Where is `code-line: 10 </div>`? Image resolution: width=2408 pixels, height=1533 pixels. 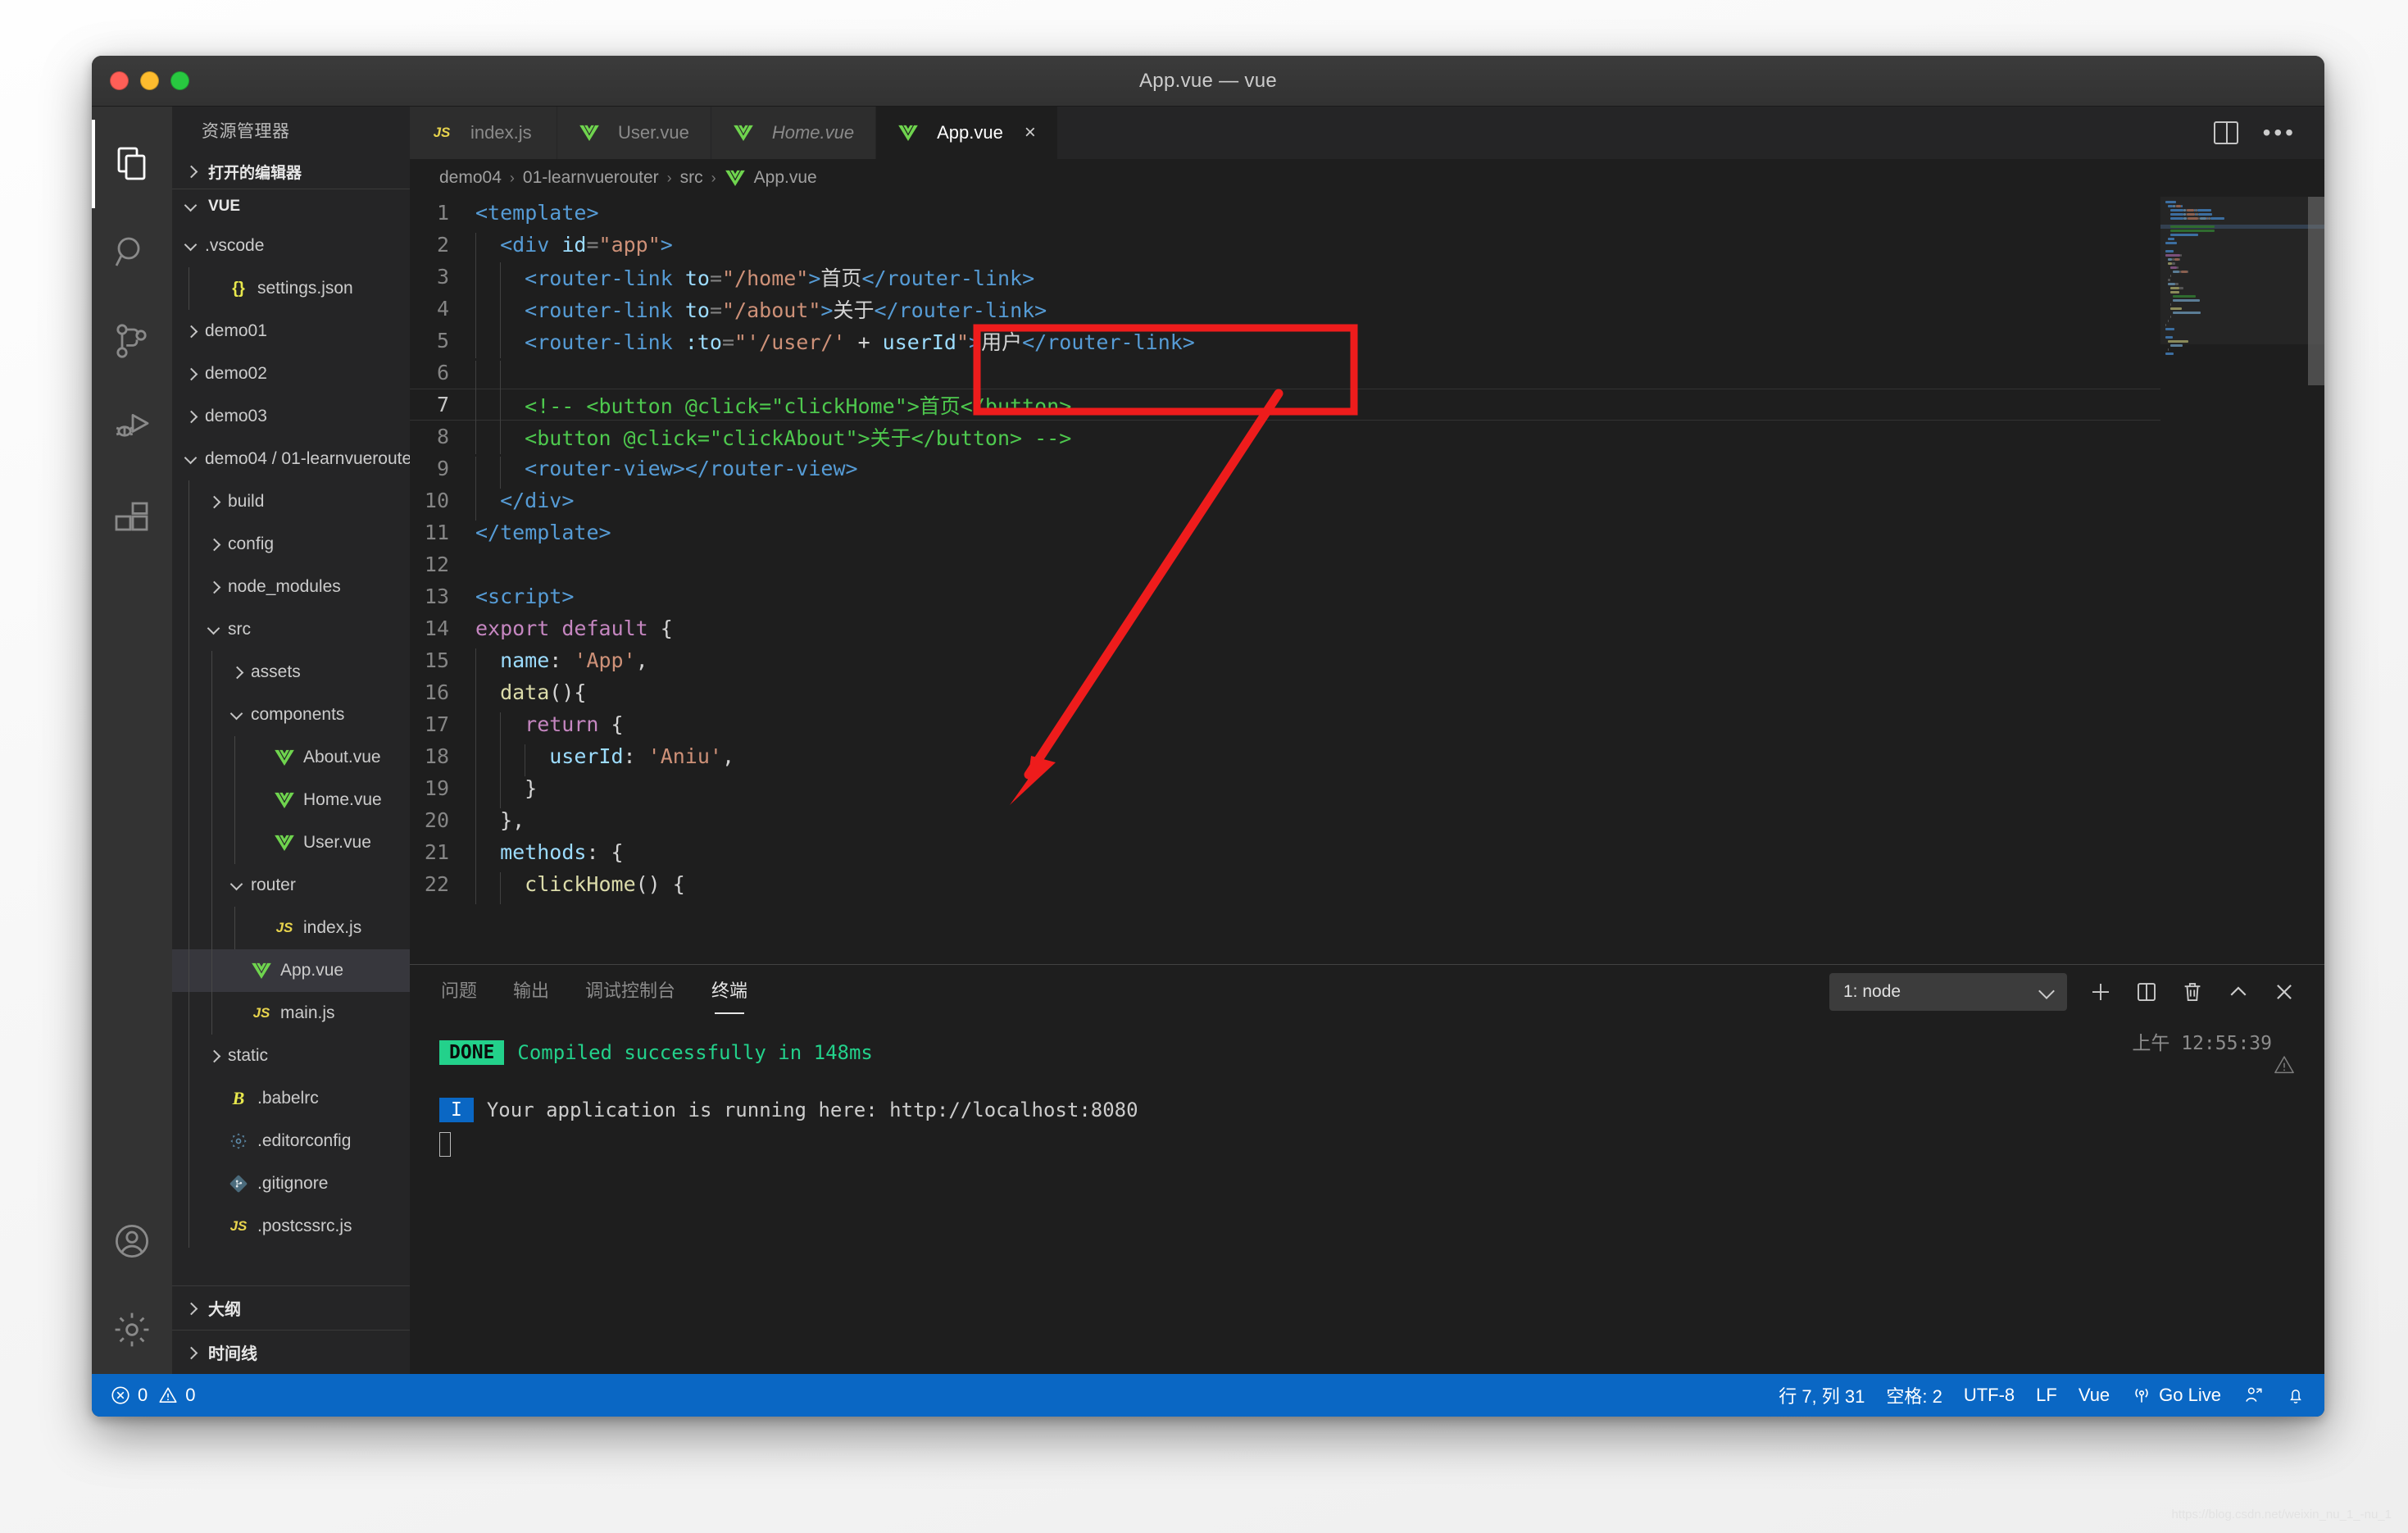 code-line: 10 </div> is located at coordinates (1285, 503).